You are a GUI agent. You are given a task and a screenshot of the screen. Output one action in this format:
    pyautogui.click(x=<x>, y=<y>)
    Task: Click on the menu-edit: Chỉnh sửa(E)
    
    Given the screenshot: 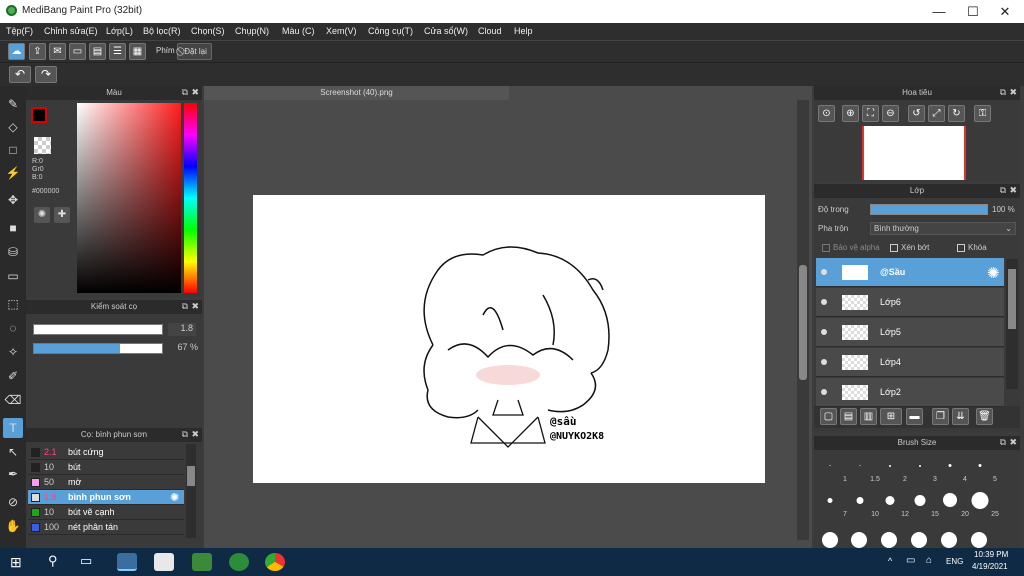 What is the action you would take?
    pyautogui.click(x=71, y=31)
    